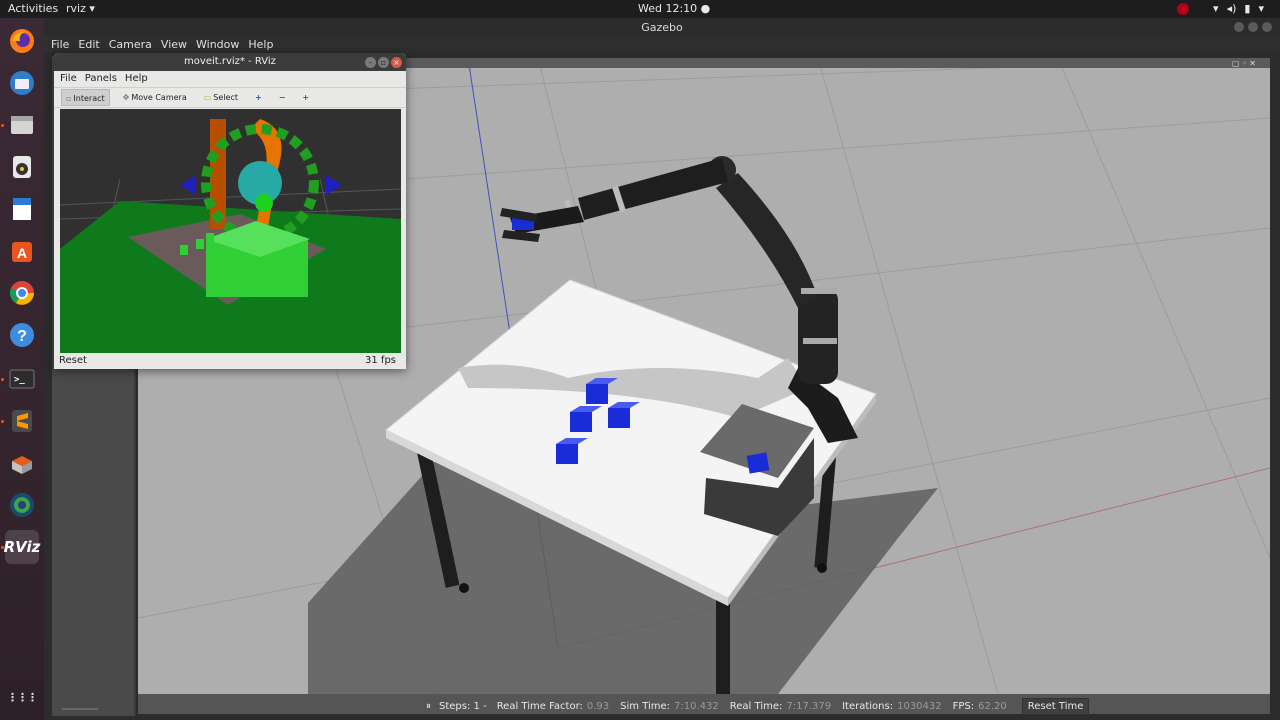 This screenshot has width=1280, height=720. Describe the element at coordinates (22, 125) in the screenshot. I see `files-icon` at that location.